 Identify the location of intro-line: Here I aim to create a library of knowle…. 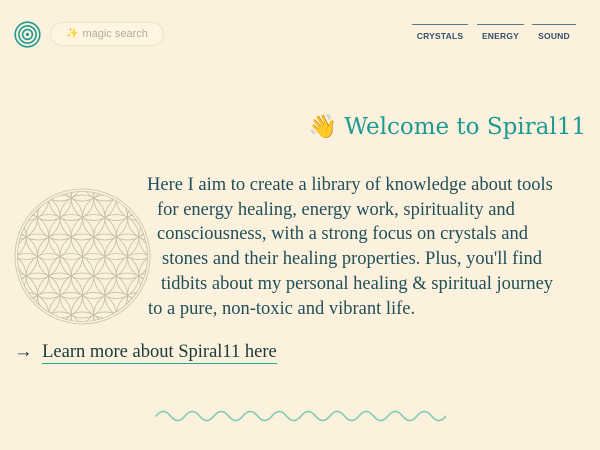
(350, 185).